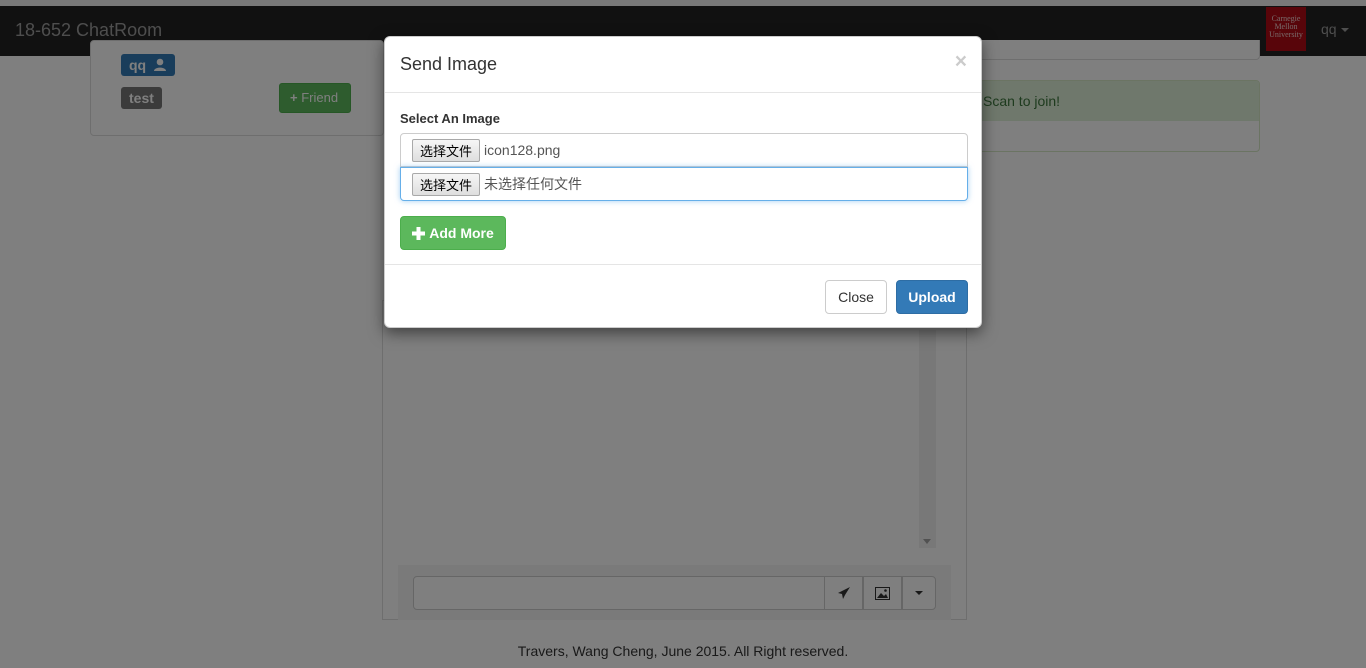  What do you see at coordinates (683, 296) in the screenshot?
I see `modal-footer: Close Upload` at bounding box center [683, 296].